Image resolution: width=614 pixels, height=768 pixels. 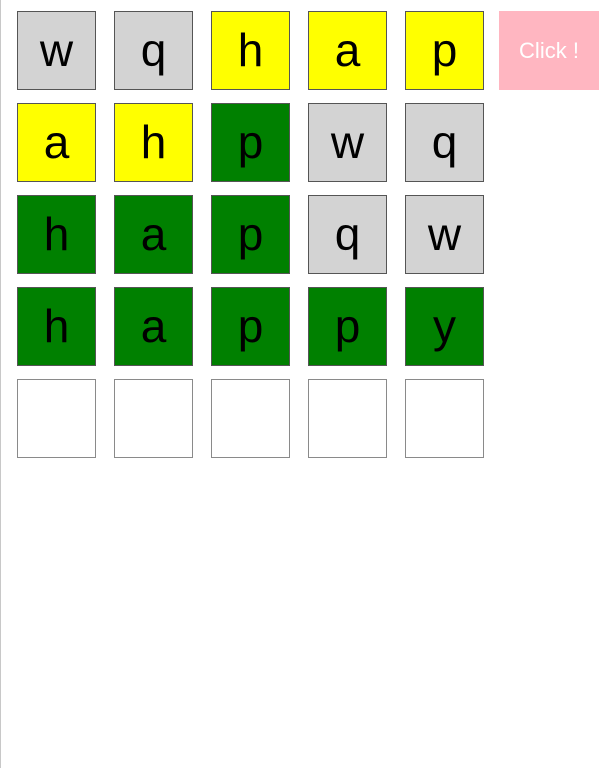 I want to click on guess-row-2: a h p w q, so click(x=259, y=142).